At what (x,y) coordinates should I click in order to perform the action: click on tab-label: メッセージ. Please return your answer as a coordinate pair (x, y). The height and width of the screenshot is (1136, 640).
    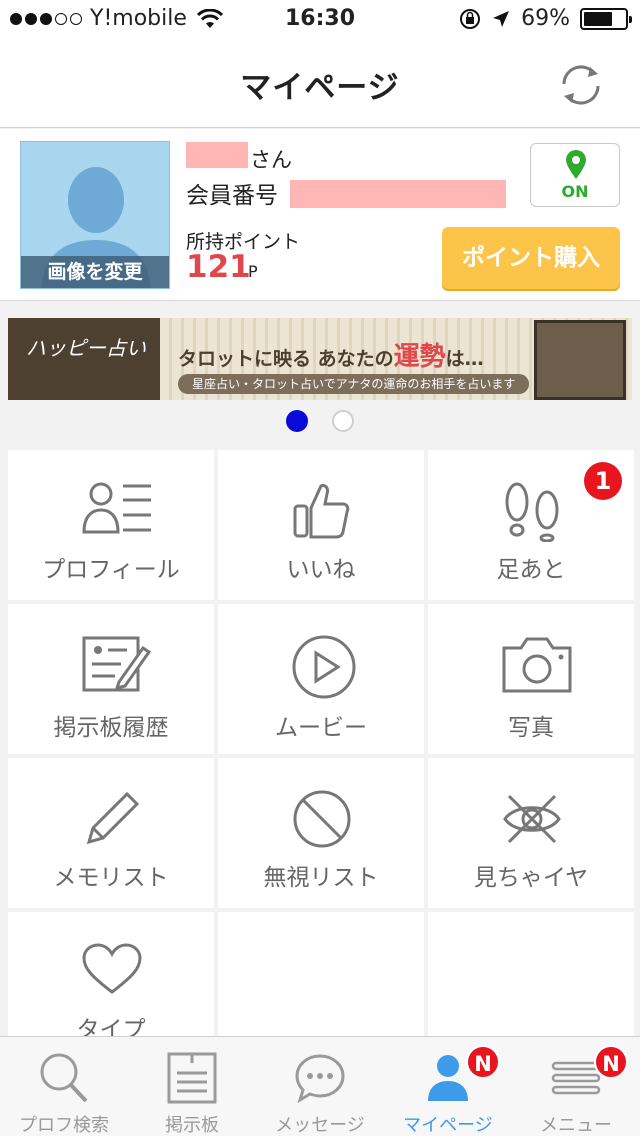
    Looking at the image, I should click on (320, 1125).